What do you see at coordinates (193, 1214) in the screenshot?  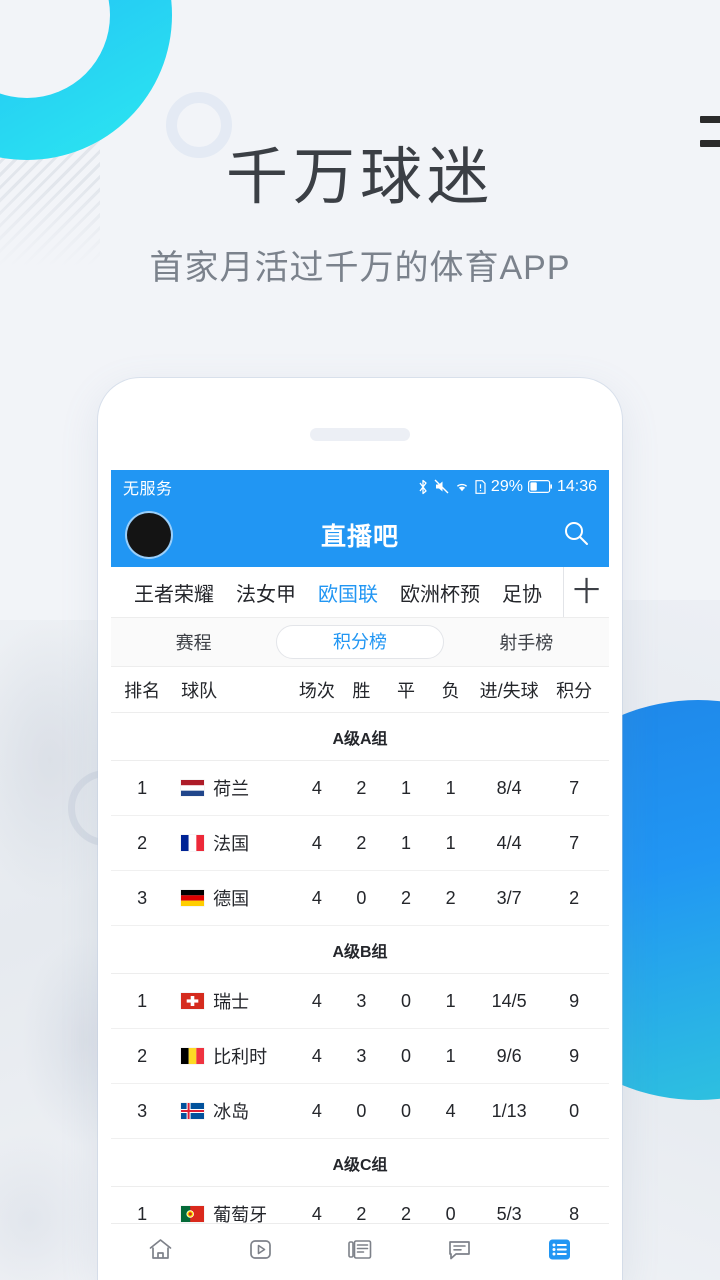 I see `portugal-flag` at bounding box center [193, 1214].